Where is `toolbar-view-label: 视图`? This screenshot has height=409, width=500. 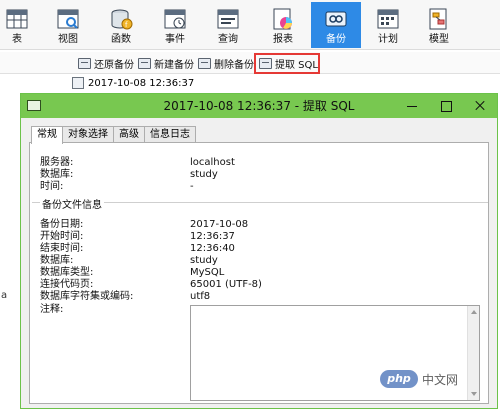 toolbar-view-label: 视图 is located at coordinates (68, 39).